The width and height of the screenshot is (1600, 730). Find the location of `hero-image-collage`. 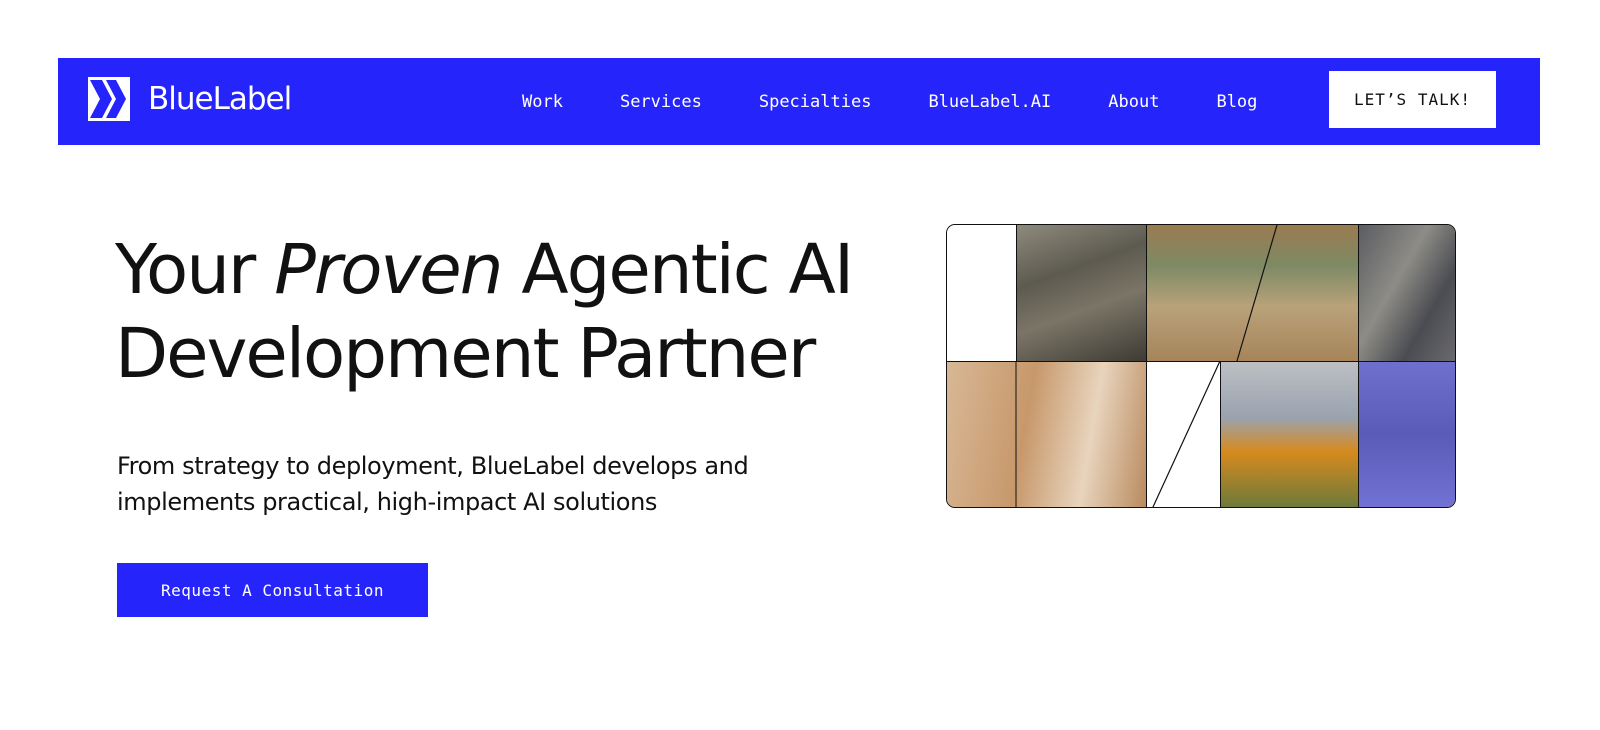

hero-image-collage is located at coordinates (1201, 366).